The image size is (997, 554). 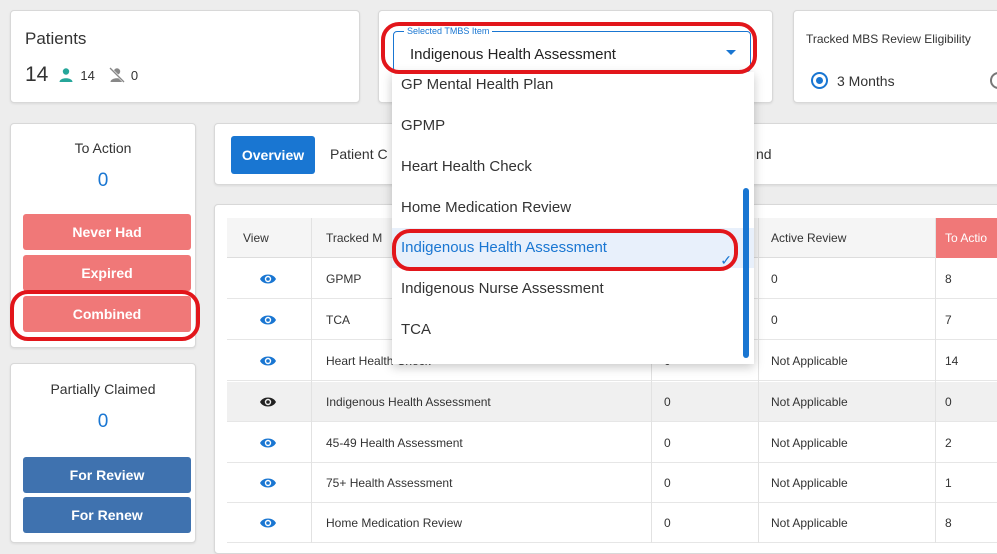 I want to click on option-gpmp: GPMP, so click(x=573, y=126).